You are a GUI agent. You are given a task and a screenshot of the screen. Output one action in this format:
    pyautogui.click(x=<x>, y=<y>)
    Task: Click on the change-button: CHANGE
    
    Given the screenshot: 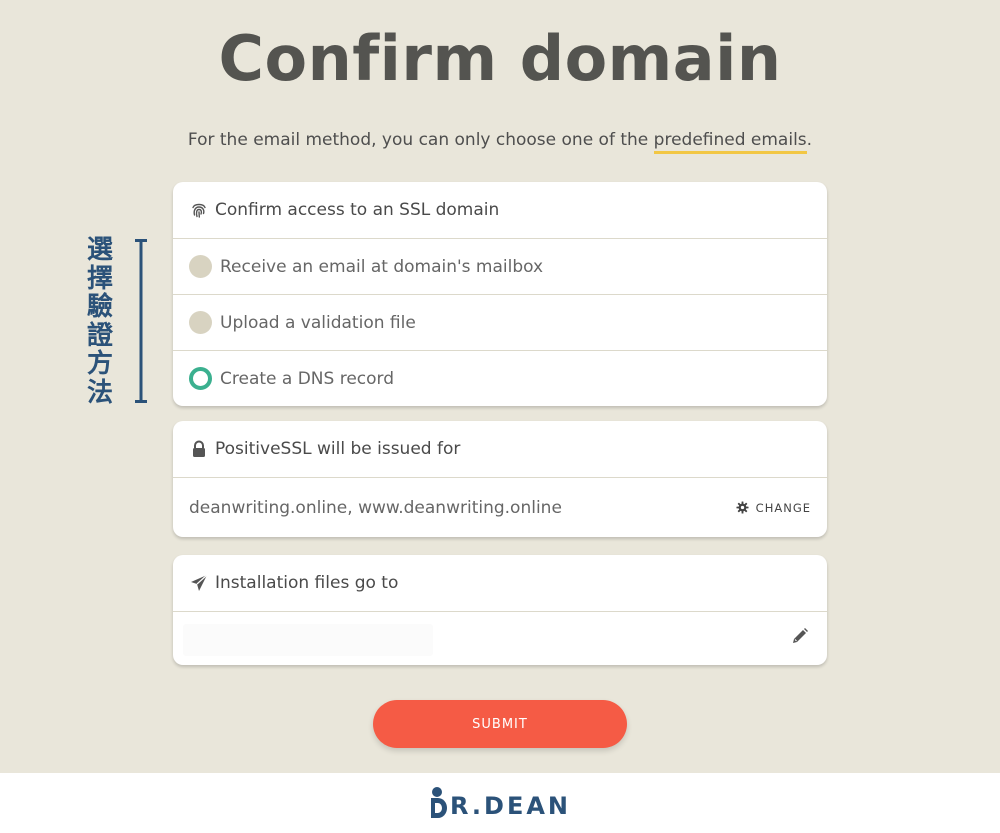 What is the action you would take?
    pyautogui.click(x=773, y=507)
    